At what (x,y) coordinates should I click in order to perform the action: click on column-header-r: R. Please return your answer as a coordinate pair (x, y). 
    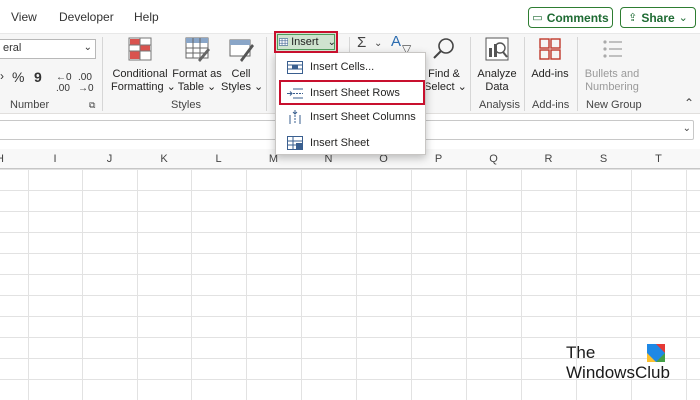
    Looking at the image, I should click on (548, 158).